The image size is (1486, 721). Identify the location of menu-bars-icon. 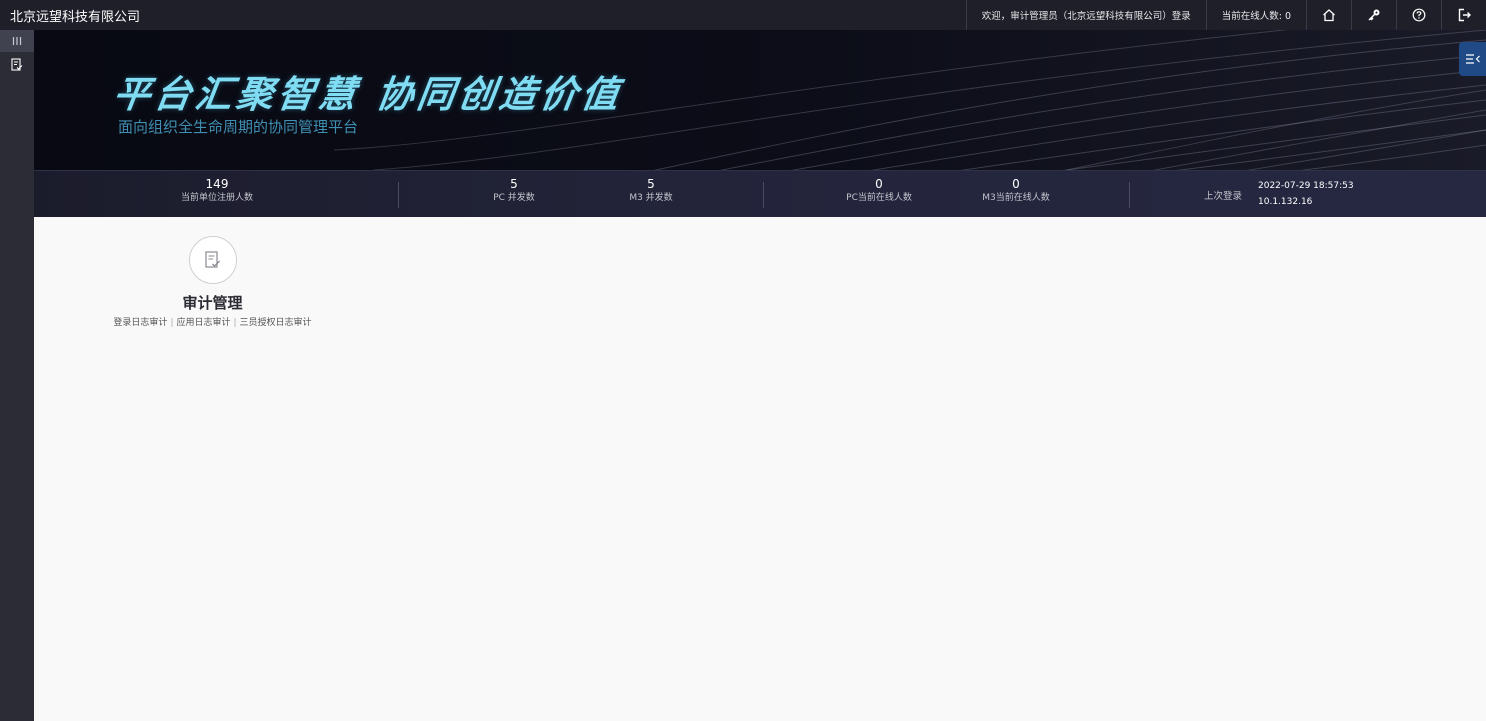
(17, 41).